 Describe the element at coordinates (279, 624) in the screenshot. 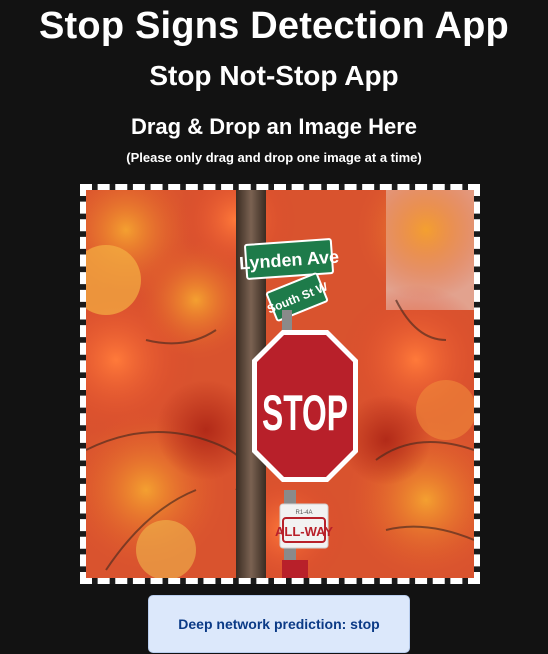

I see `prediction-result: Deep network prediction: stop` at that location.